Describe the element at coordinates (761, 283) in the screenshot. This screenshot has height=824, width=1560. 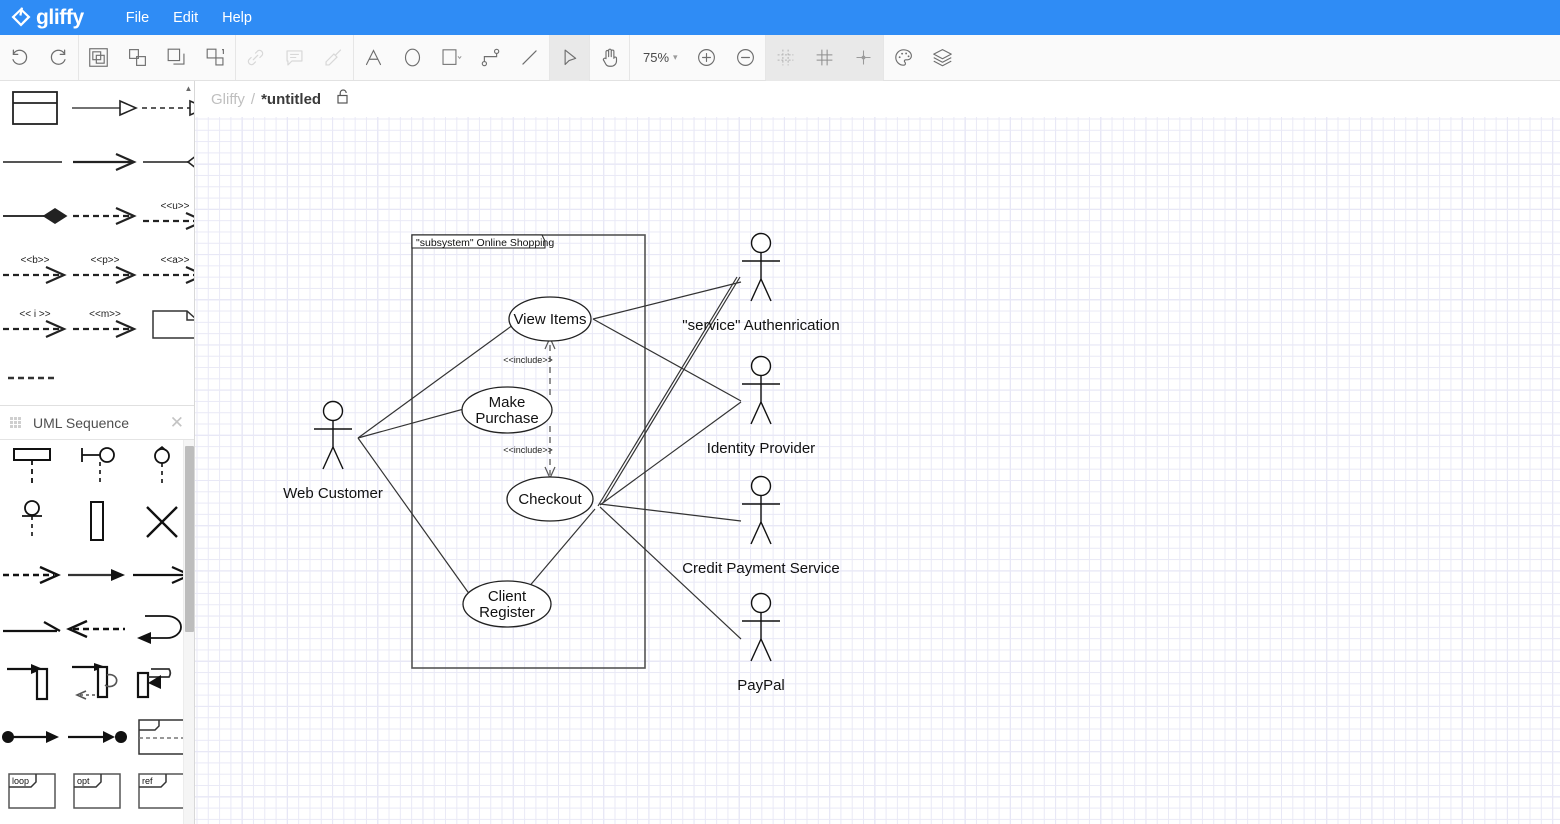
I see `actor-service-authentication: "service" Authenrication` at that location.